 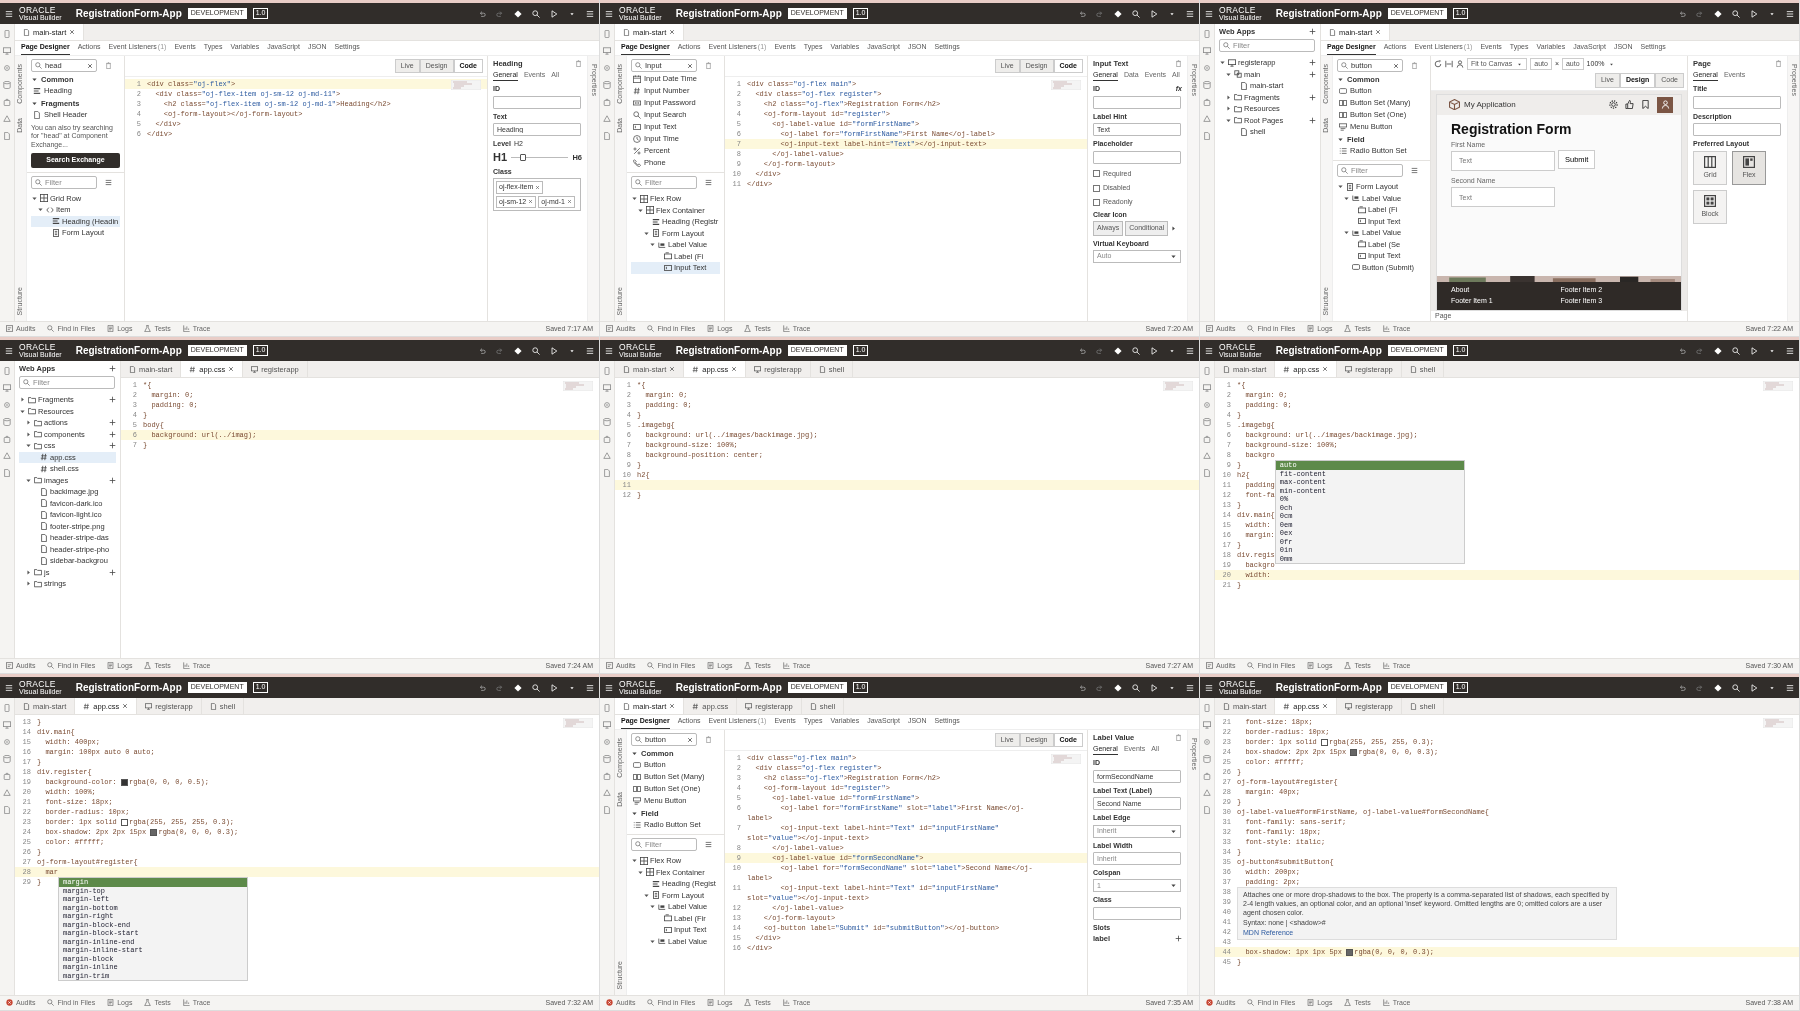 What do you see at coordinates (1613, 105) in the screenshot?
I see `settings-icon` at bounding box center [1613, 105].